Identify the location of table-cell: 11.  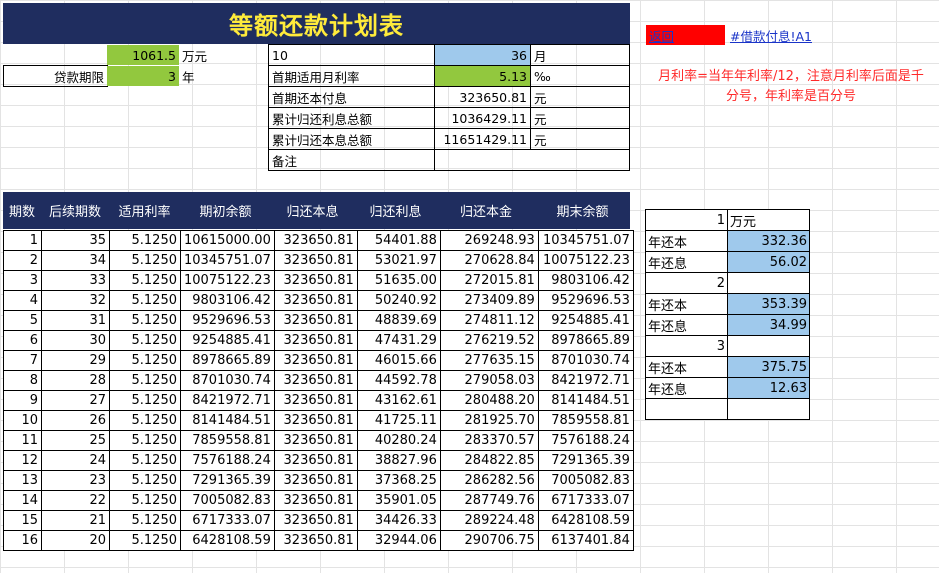
(22, 440).